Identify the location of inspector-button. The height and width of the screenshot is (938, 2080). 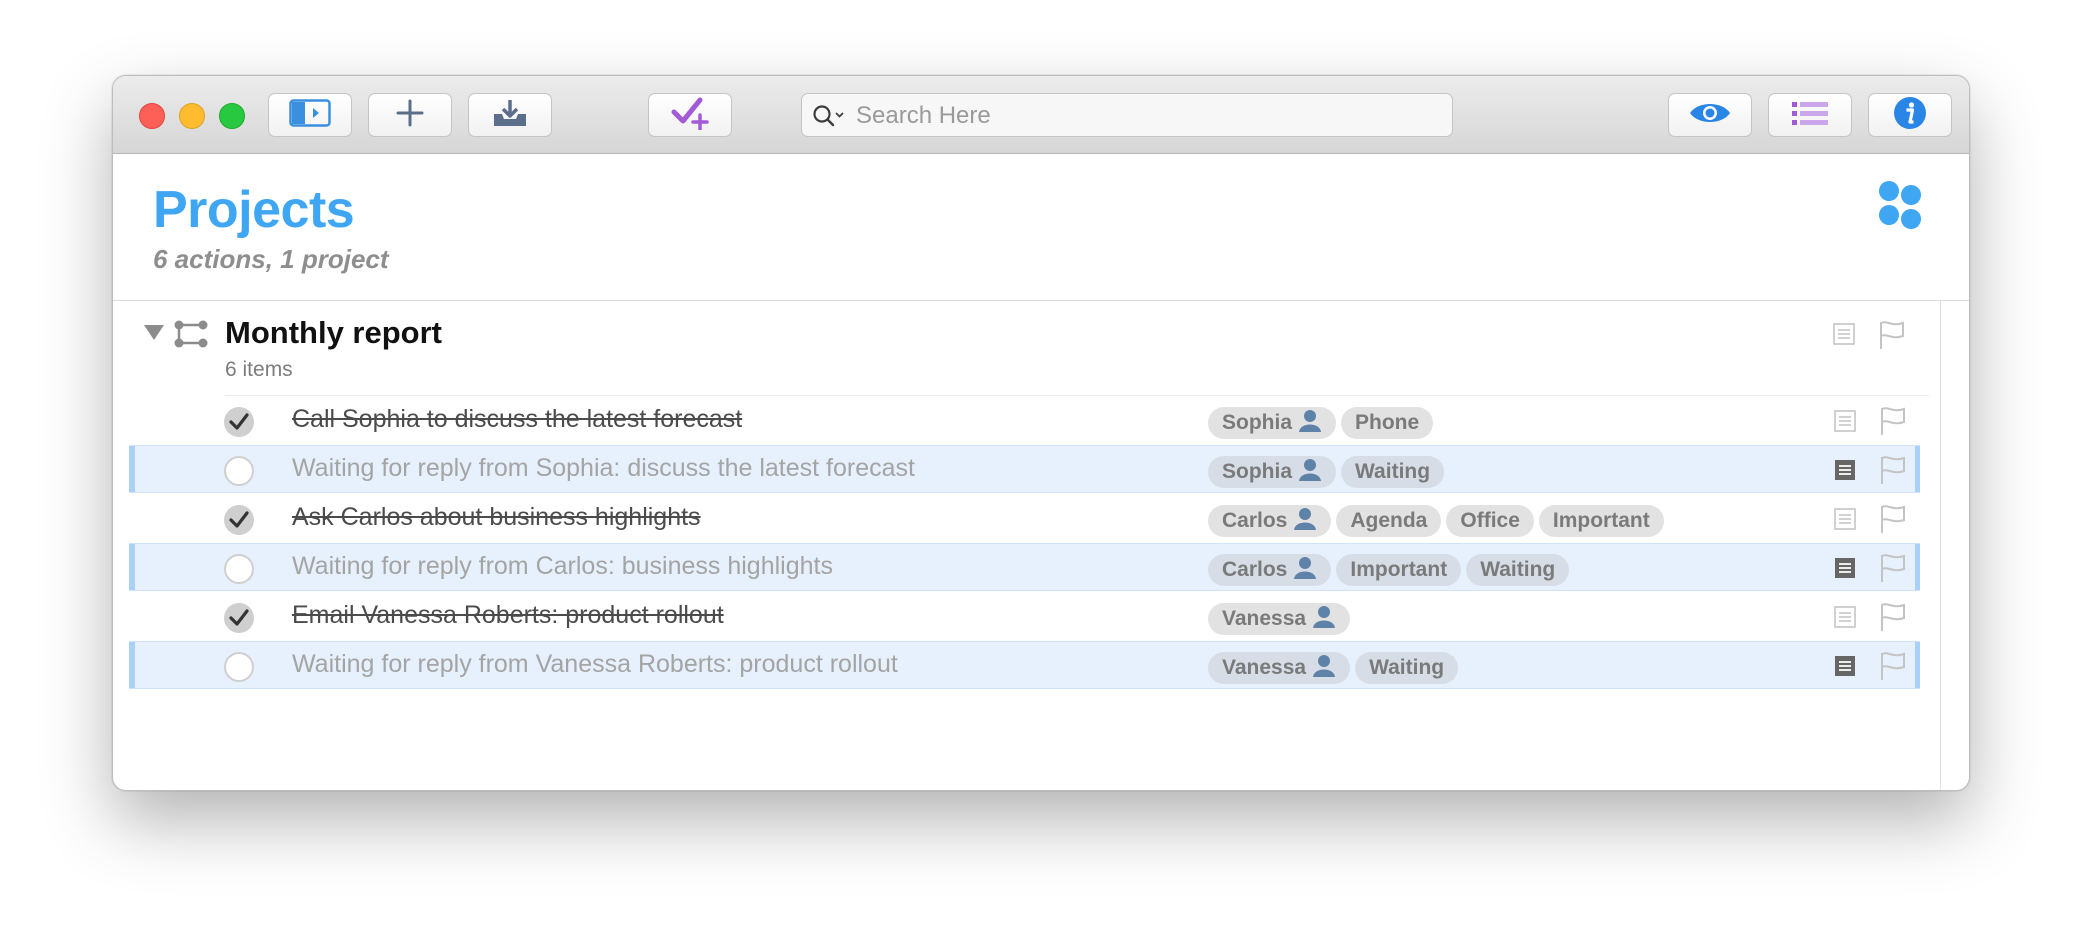
(1910, 115).